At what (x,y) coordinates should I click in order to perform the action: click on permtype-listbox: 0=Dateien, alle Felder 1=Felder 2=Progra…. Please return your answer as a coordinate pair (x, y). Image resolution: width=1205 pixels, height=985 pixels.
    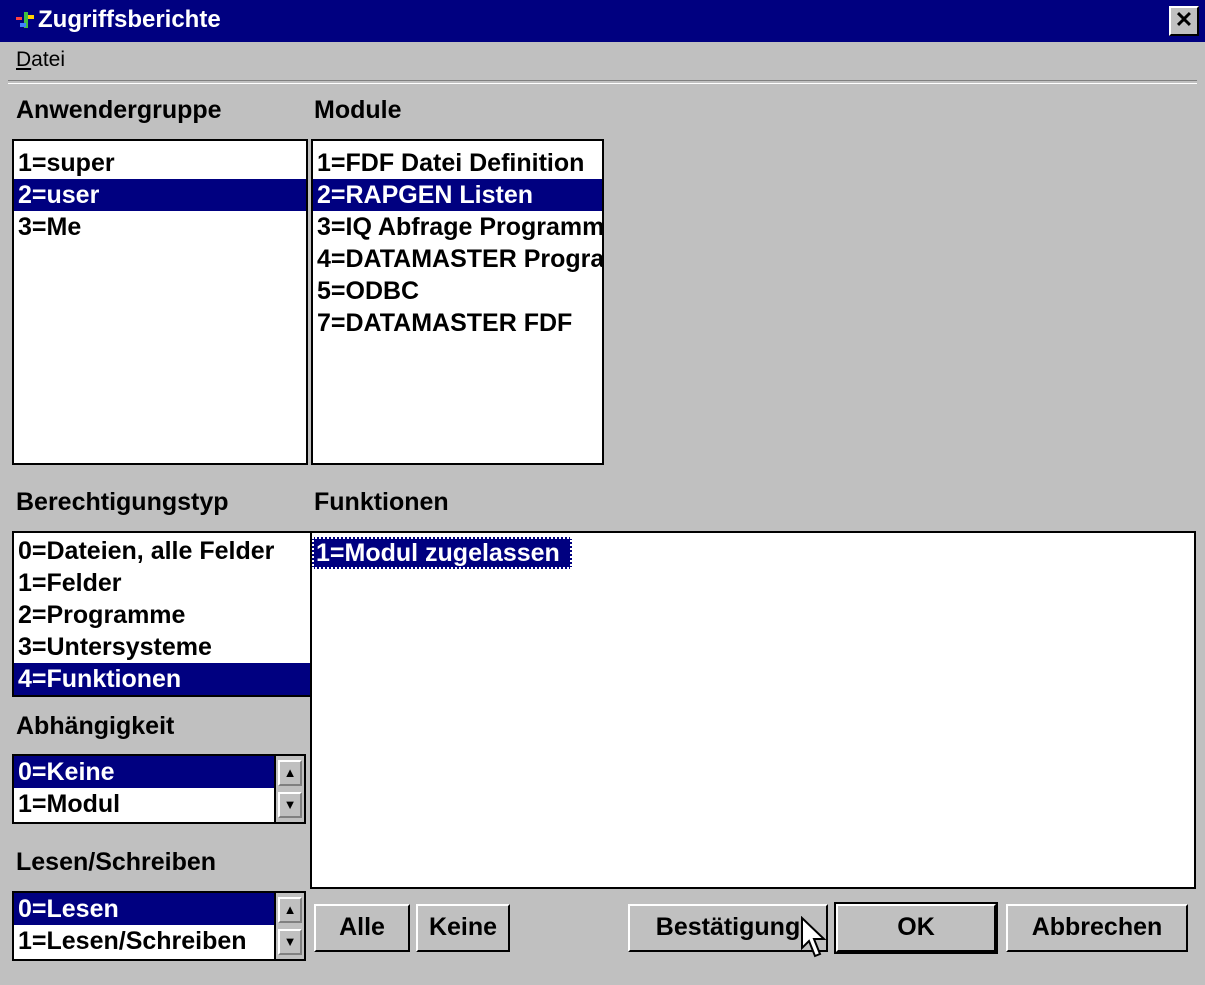
    Looking at the image, I should click on (161, 614).